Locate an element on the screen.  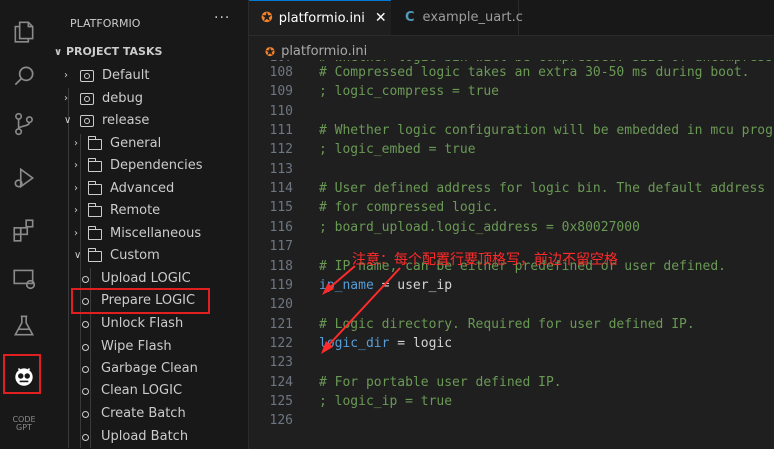
tab-label: example_uart.c is located at coordinates (472, 17).